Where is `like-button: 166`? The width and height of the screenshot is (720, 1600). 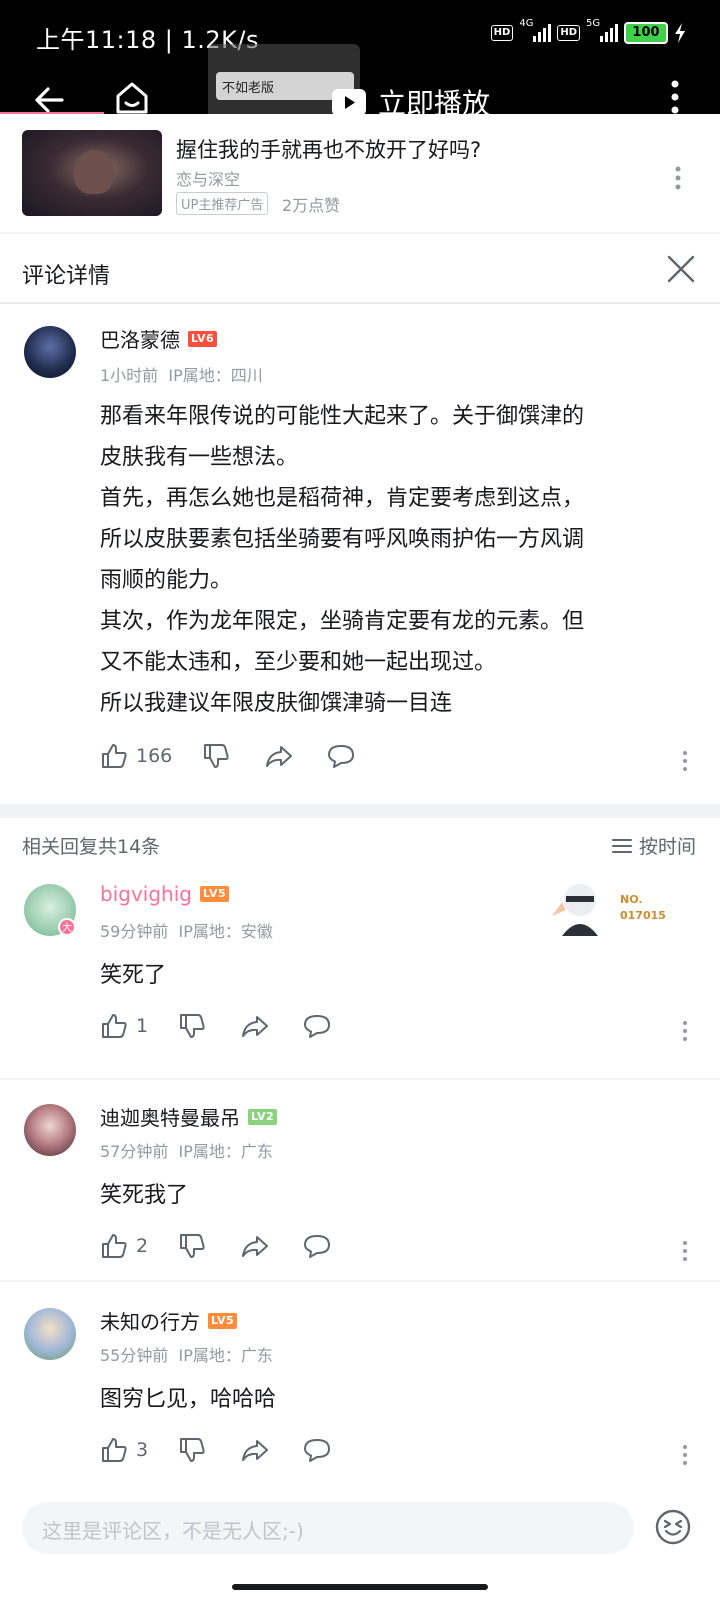 like-button: 166 is located at coordinates (136, 756).